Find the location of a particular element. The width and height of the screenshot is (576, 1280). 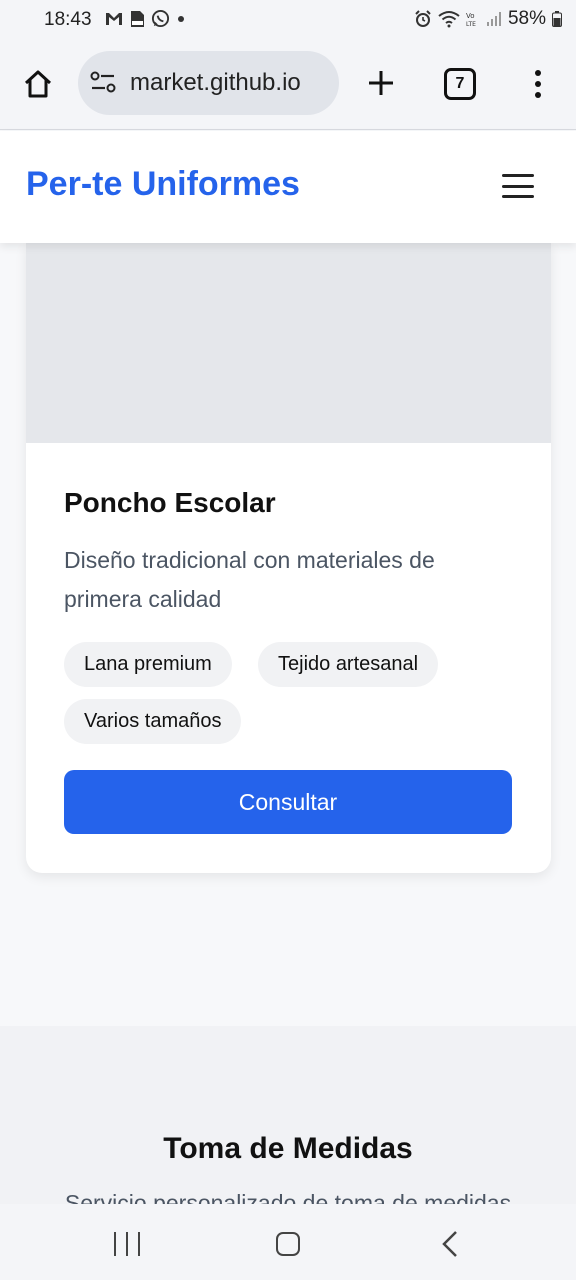

consult-button: Consultar is located at coordinates (288, 802).